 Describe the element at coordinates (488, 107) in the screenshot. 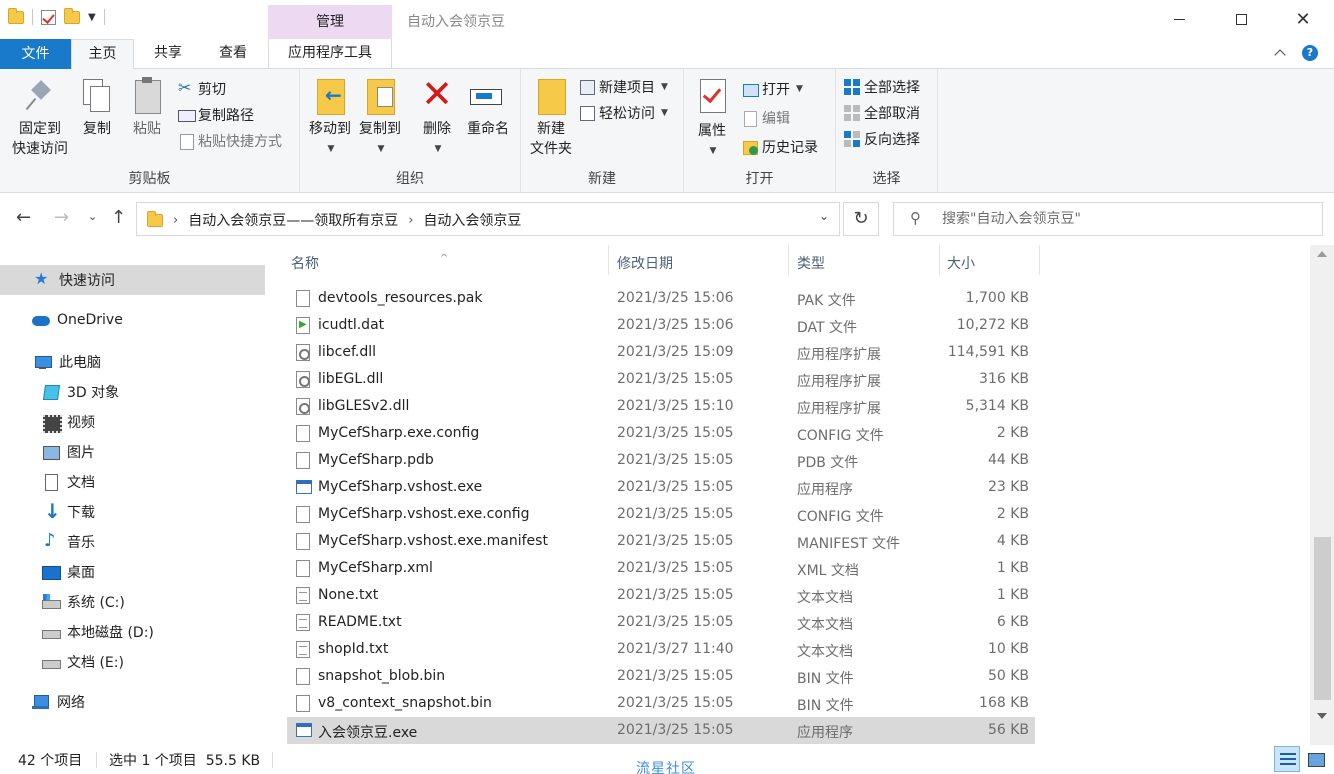

I see `rename-button: 重命名` at that location.